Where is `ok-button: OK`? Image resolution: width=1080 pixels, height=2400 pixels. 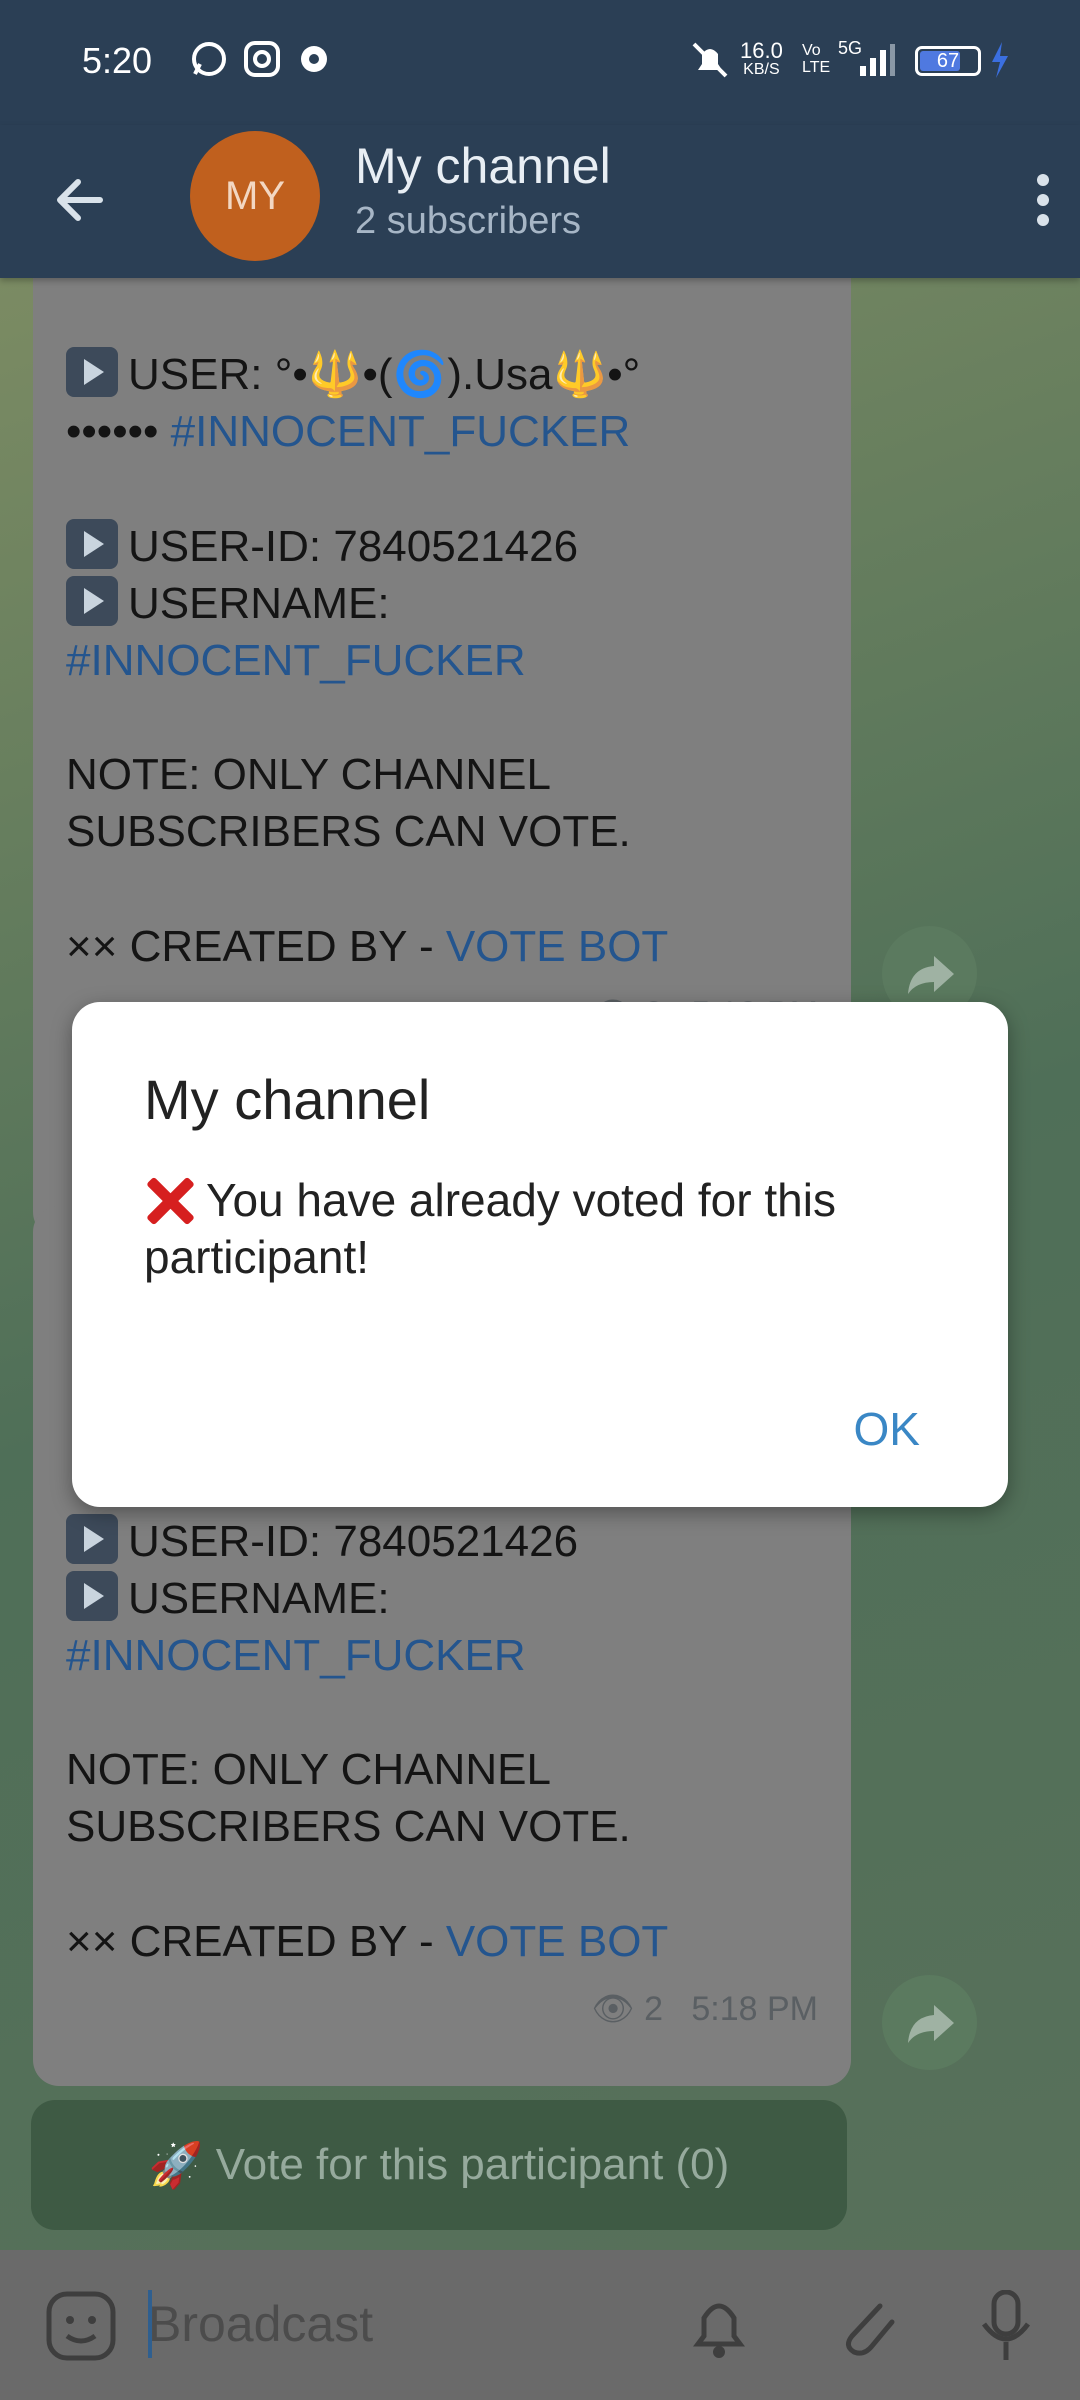
ok-button: OK is located at coordinates (887, 1429).